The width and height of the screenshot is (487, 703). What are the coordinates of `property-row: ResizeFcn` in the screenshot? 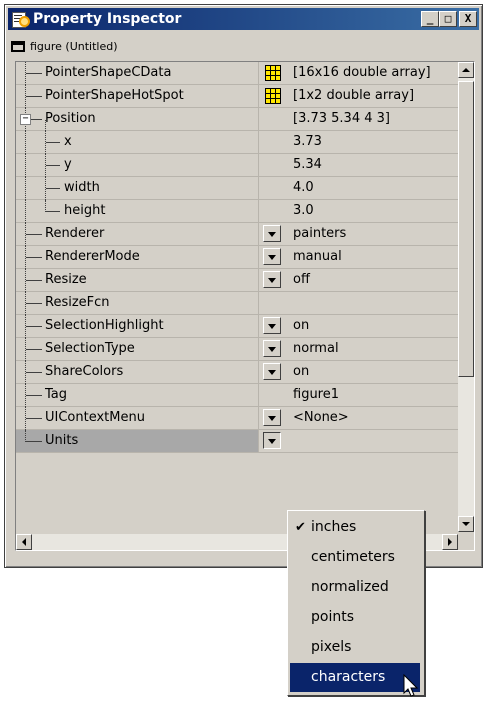 It's located at (237, 303).